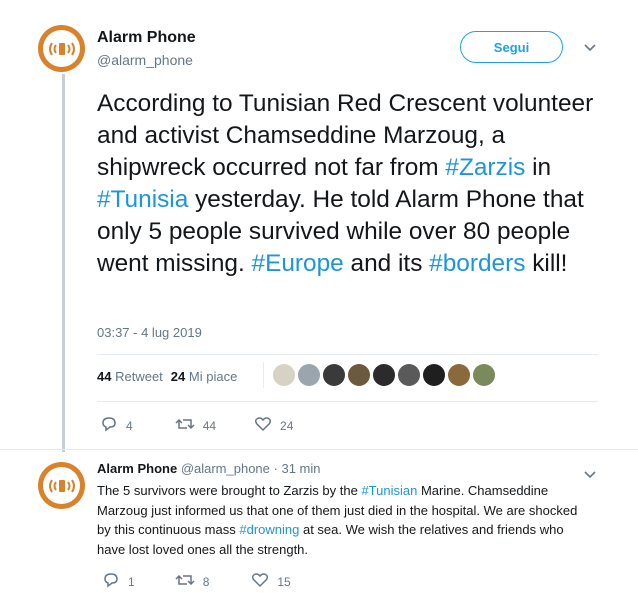 This screenshot has width=638, height=593. I want to click on like-count: 15, so click(284, 581).